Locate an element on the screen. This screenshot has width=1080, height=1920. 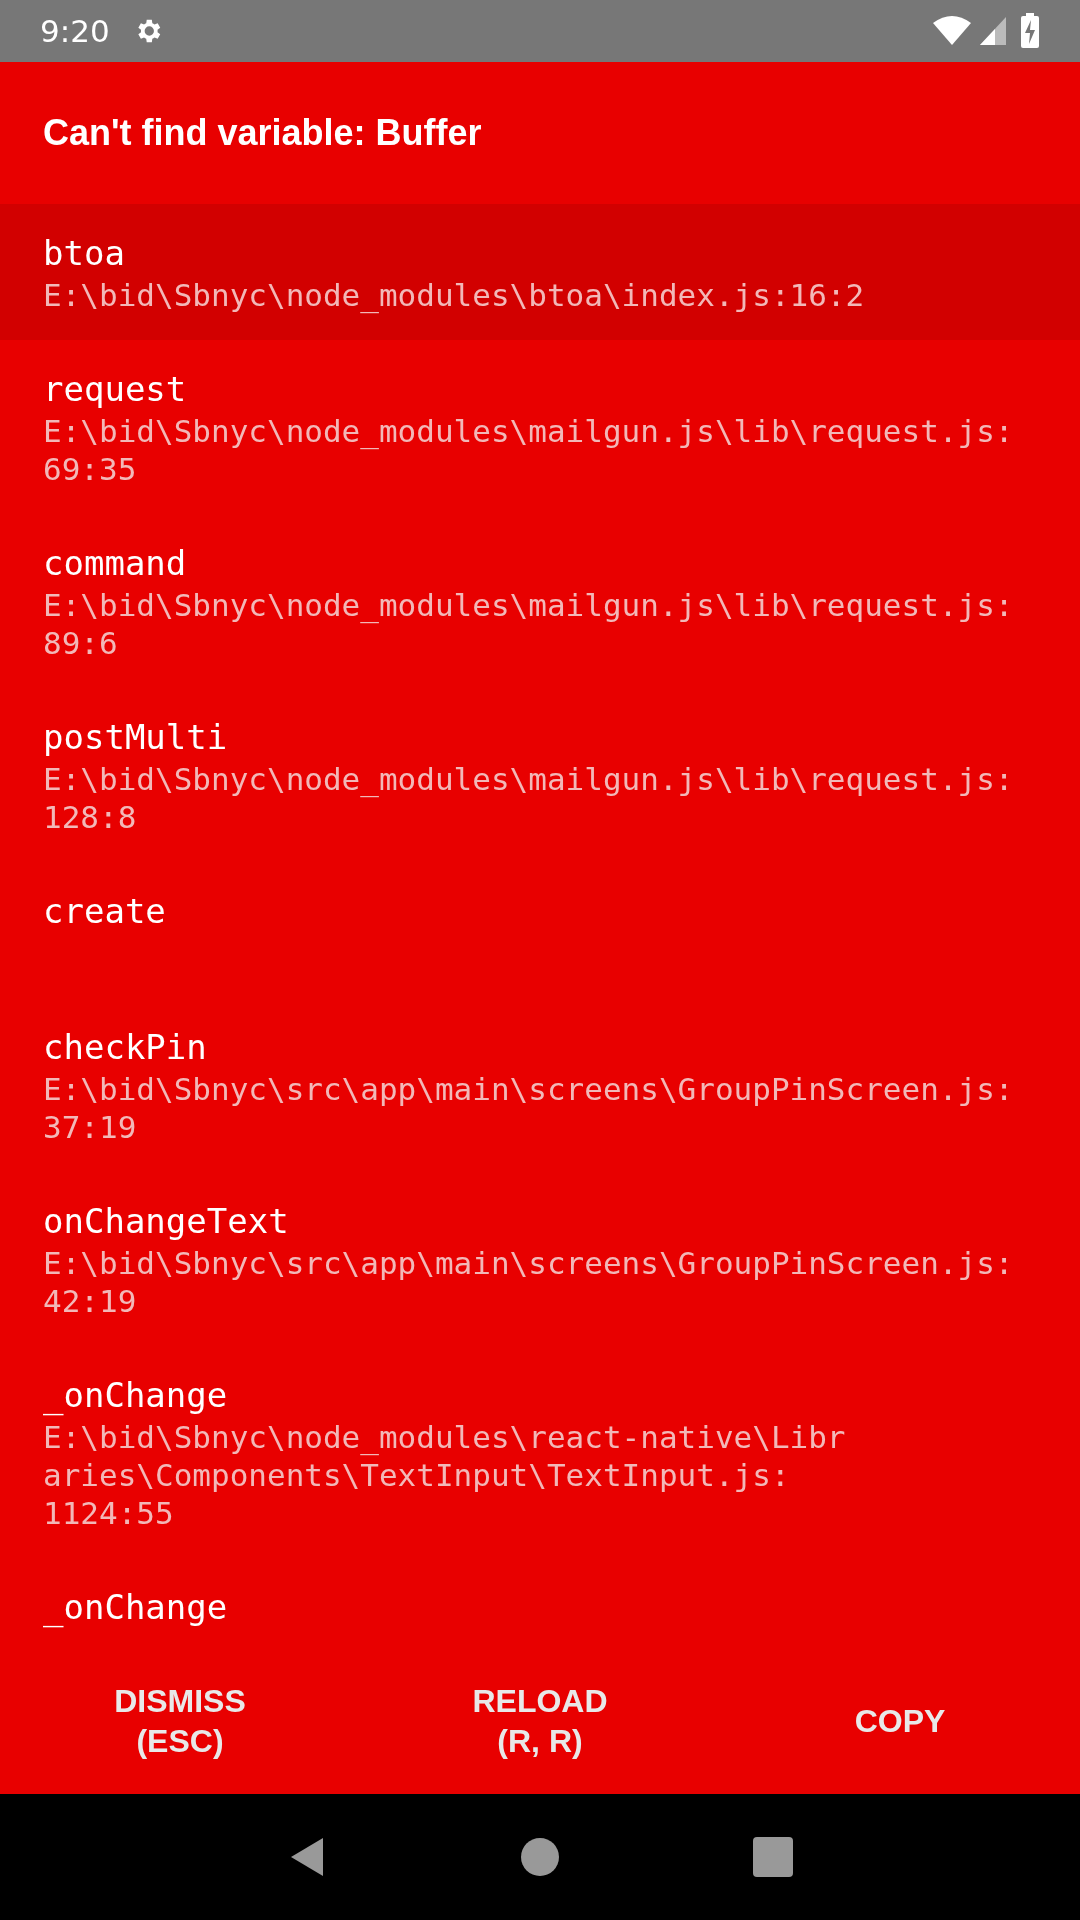
battery-charging-icon is located at coordinates (1030, 31).